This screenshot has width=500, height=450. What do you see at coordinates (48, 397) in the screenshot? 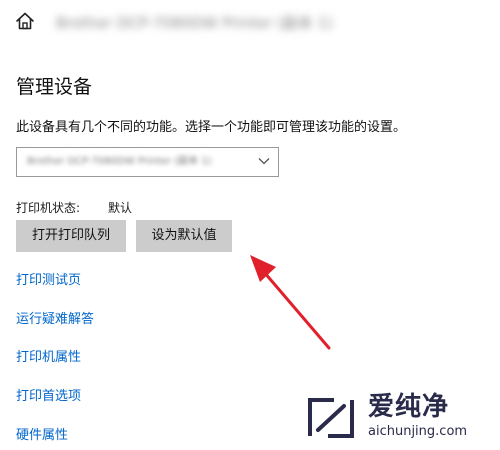
I see `printing-preferences-link: 打印首选项` at bounding box center [48, 397].